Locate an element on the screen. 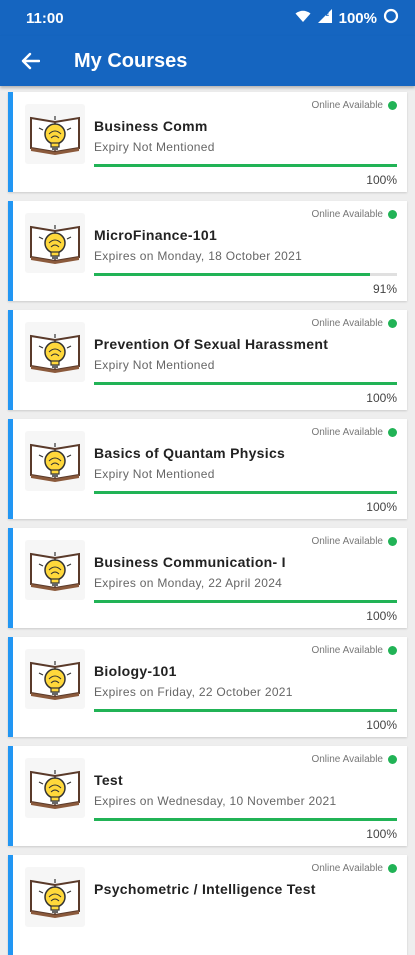 This screenshot has width=415, height=955. signal-icon: LTE is located at coordinates (325, 18).